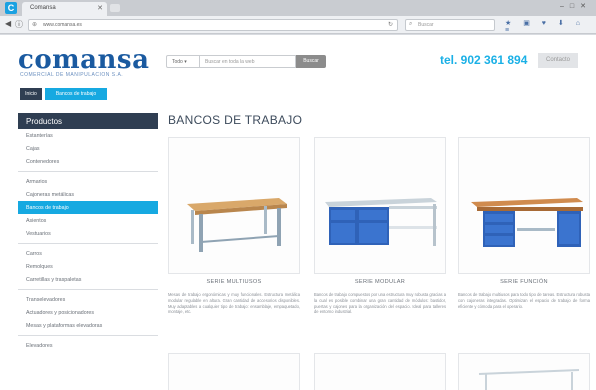 The image size is (596, 390). I want to click on browser-search-bar: ⌕ Buscar, so click(450, 25).